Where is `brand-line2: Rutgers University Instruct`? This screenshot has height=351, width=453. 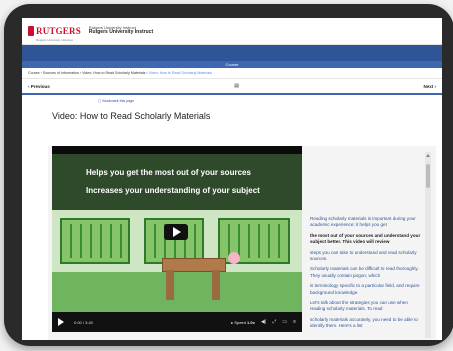 brand-line2: Rutgers University Instruct is located at coordinates (121, 32).